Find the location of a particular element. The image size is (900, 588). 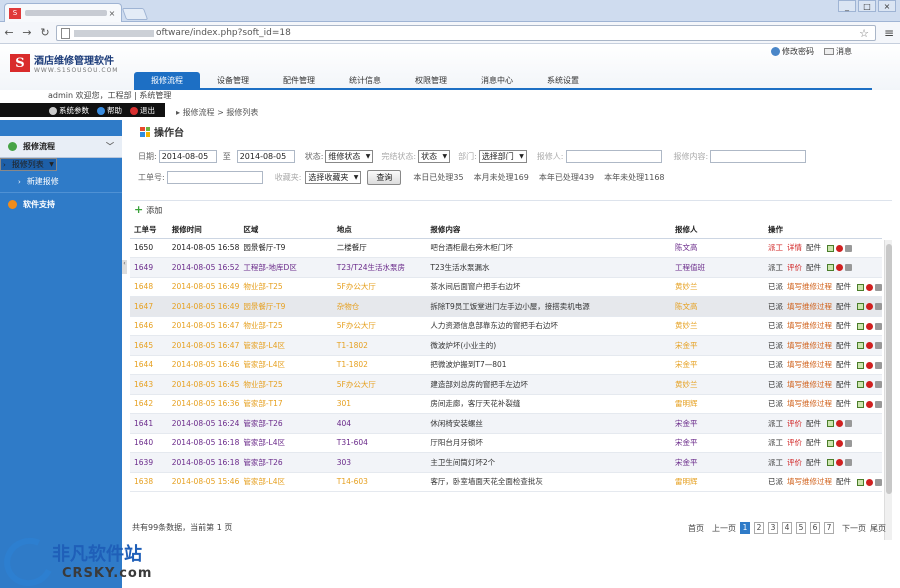

page-3: 3 is located at coordinates (773, 528).